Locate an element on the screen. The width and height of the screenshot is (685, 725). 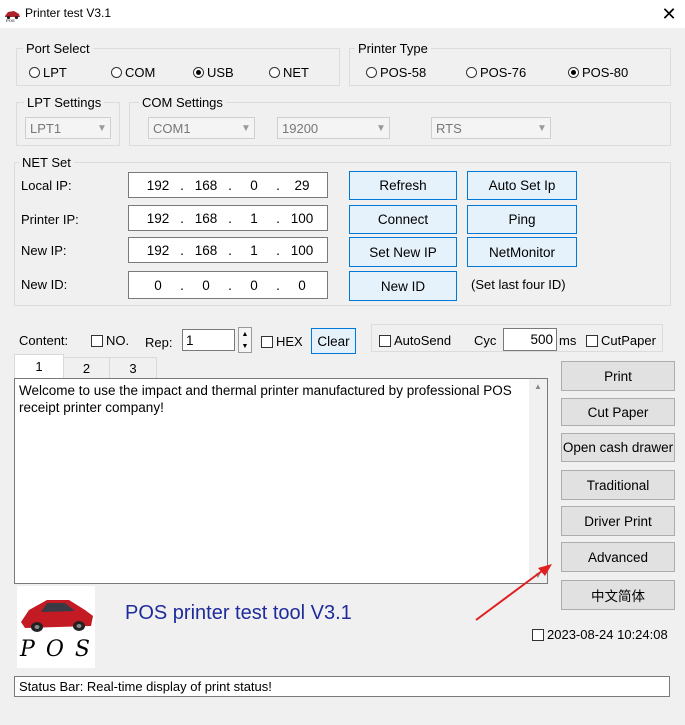
svg-text: POS is located at coordinates (10, 20).